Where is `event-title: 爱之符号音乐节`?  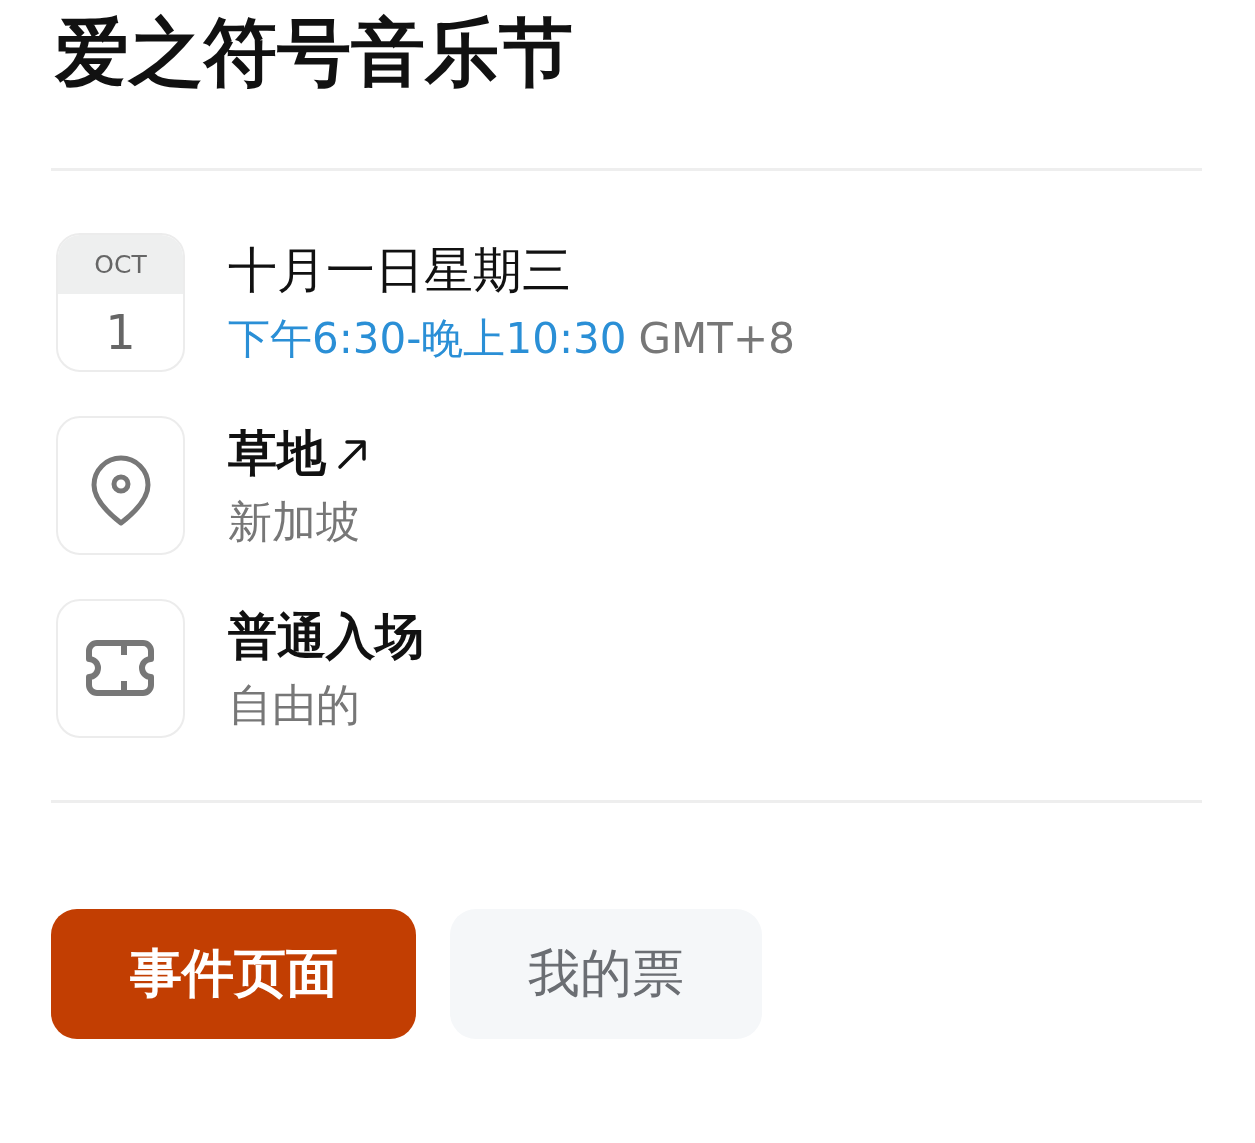
event-title: 爱之符号音乐节 is located at coordinates (313, 52).